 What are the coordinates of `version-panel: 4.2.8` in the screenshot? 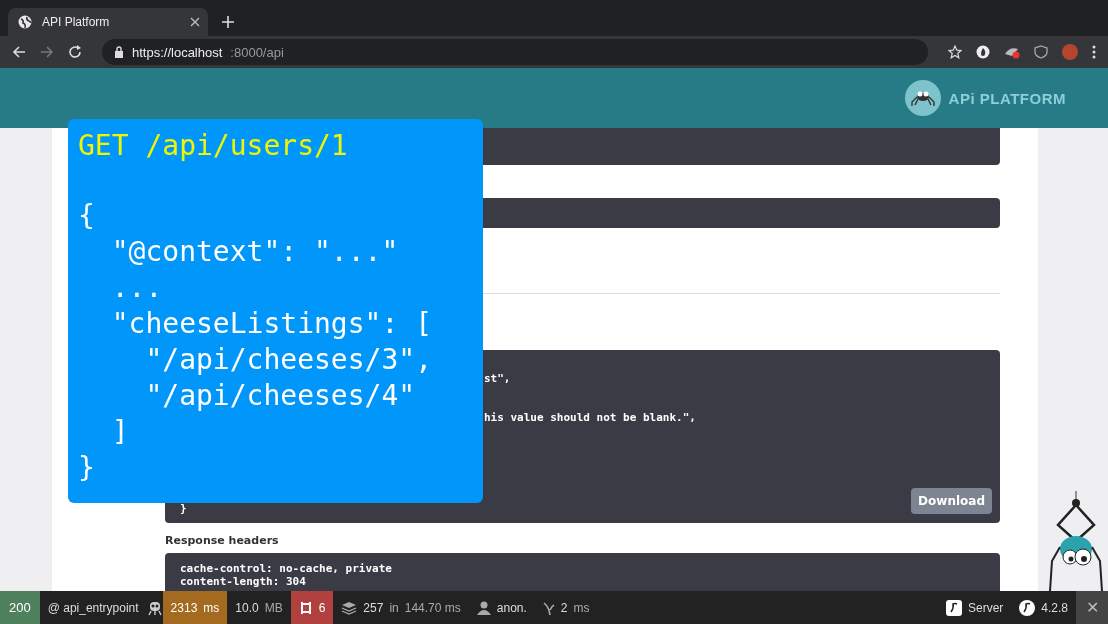 It's located at (1043, 607).